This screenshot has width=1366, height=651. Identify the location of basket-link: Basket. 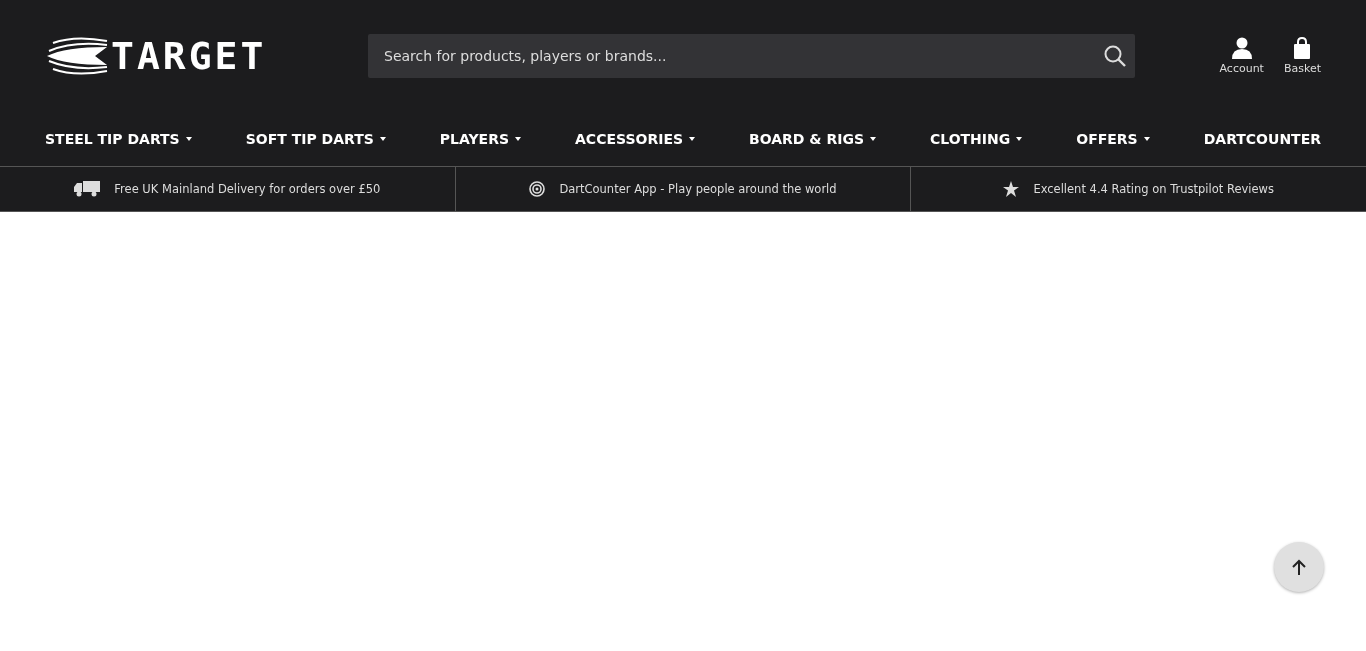
(1302, 56).